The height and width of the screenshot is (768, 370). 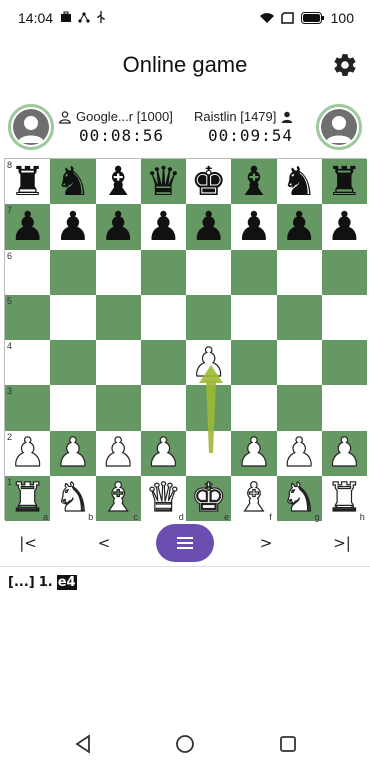 What do you see at coordinates (312, 18) in the screenshot?
I see `battery-icon` at bounding box center [312, 18].